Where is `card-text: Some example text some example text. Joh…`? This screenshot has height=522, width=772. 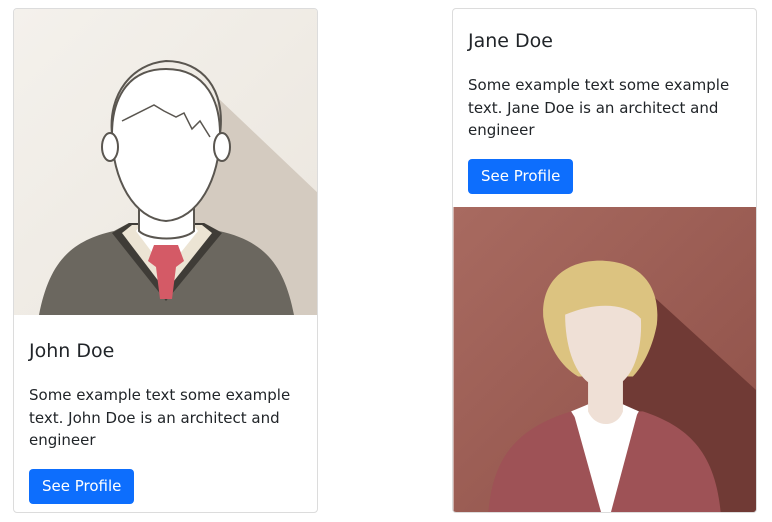
card-text: Some example text some example text. Joh… is located at coordinates (160, 417).